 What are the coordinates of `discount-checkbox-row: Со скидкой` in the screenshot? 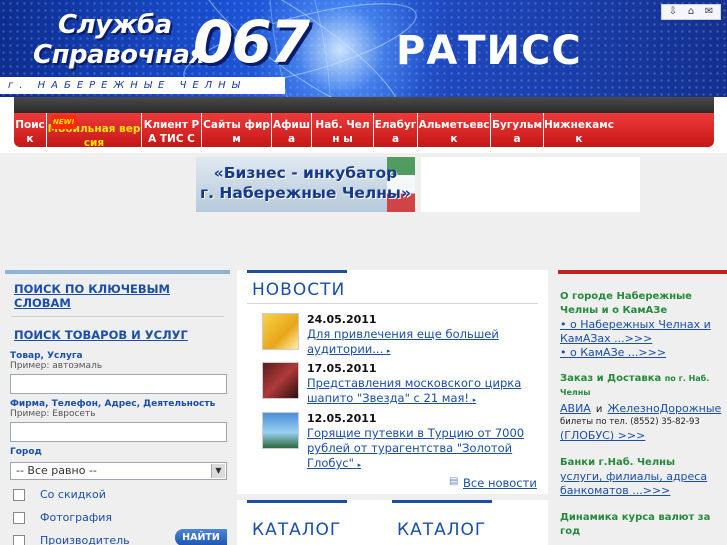 It's located at (121, 494).